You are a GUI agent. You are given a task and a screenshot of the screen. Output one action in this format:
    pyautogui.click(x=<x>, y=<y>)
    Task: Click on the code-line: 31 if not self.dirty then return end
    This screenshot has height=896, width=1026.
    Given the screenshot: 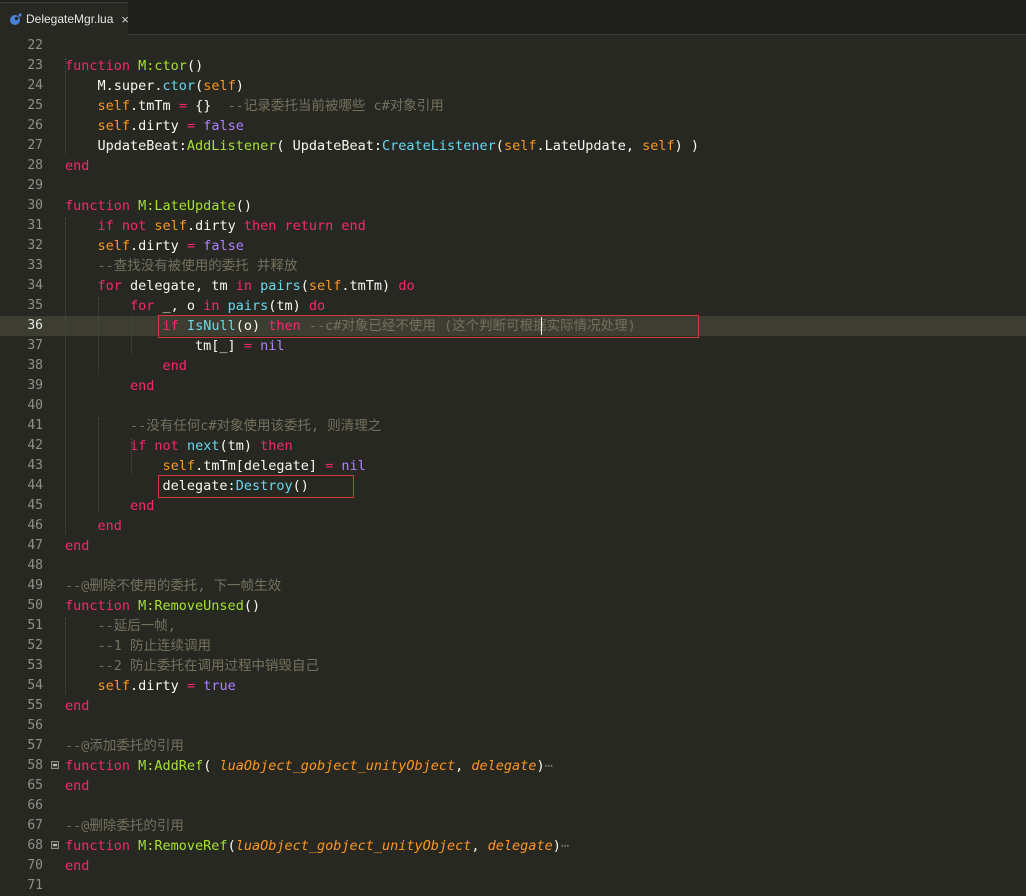 What is the action you would take?
    pyautogui.click(x=513, y=226)
    